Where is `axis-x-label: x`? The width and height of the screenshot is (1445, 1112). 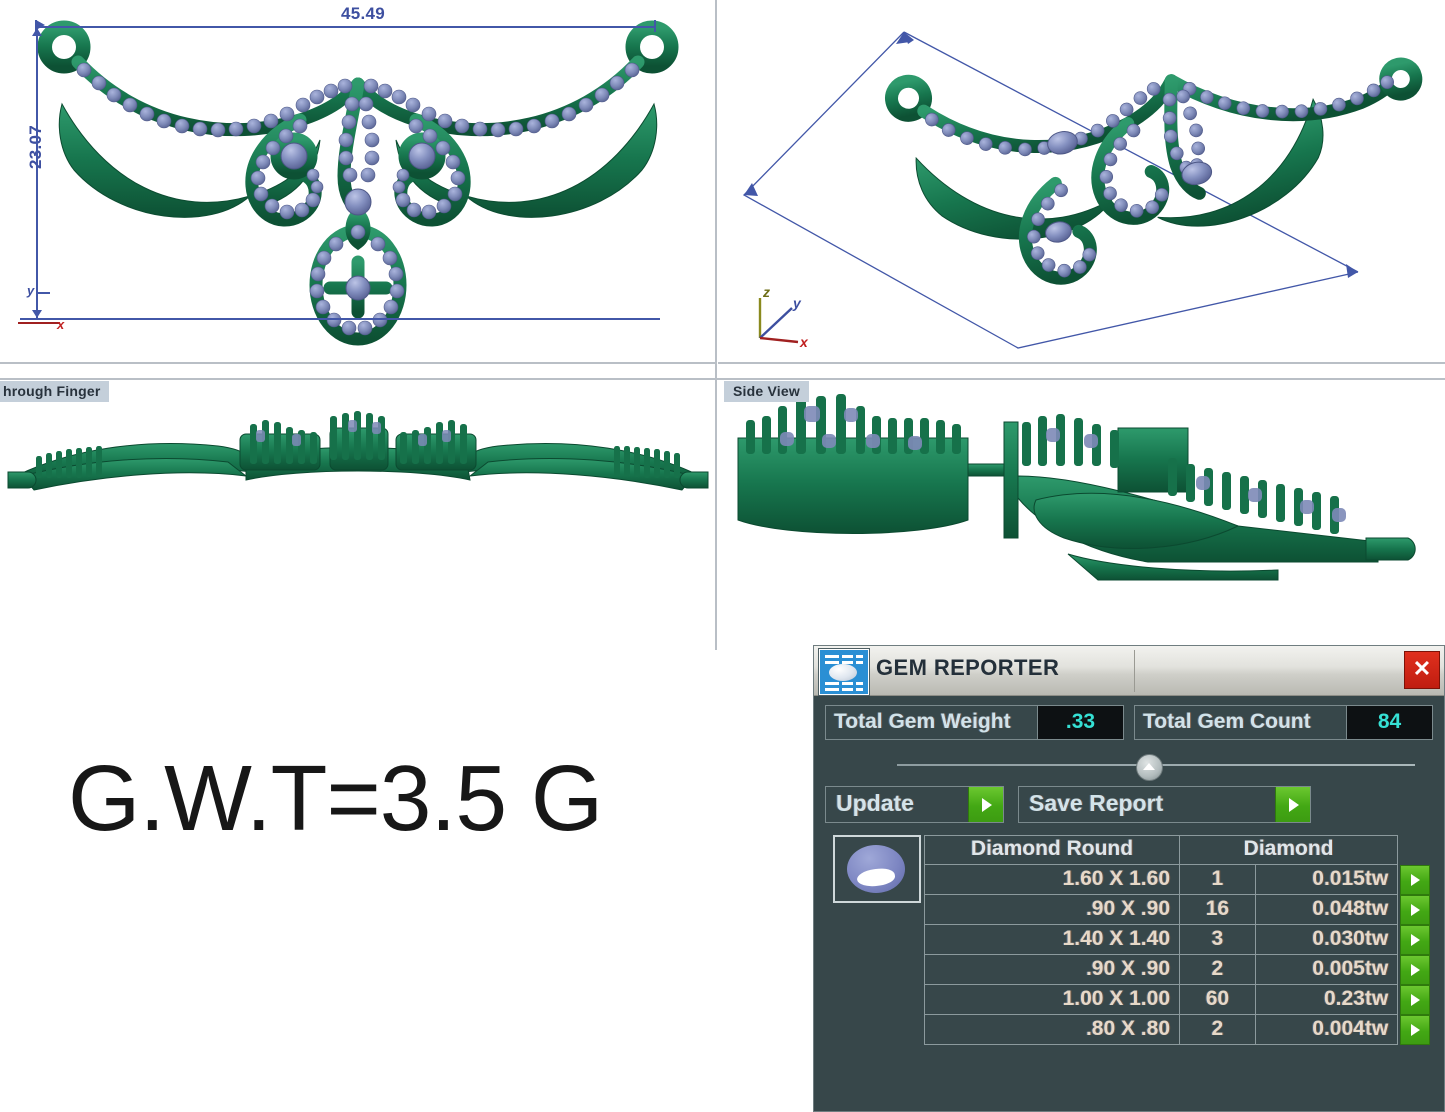
axis-x-label: x is located at coordinates (61, 324).